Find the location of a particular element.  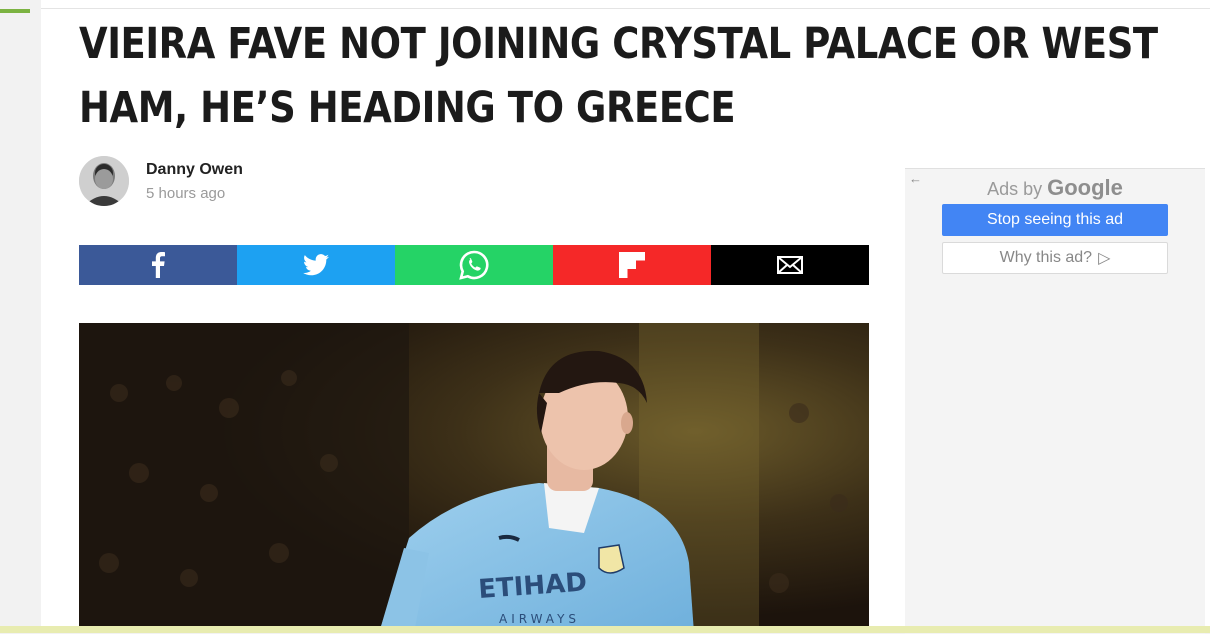

author-name: Danny Owen is located at coordinates (194, 170).